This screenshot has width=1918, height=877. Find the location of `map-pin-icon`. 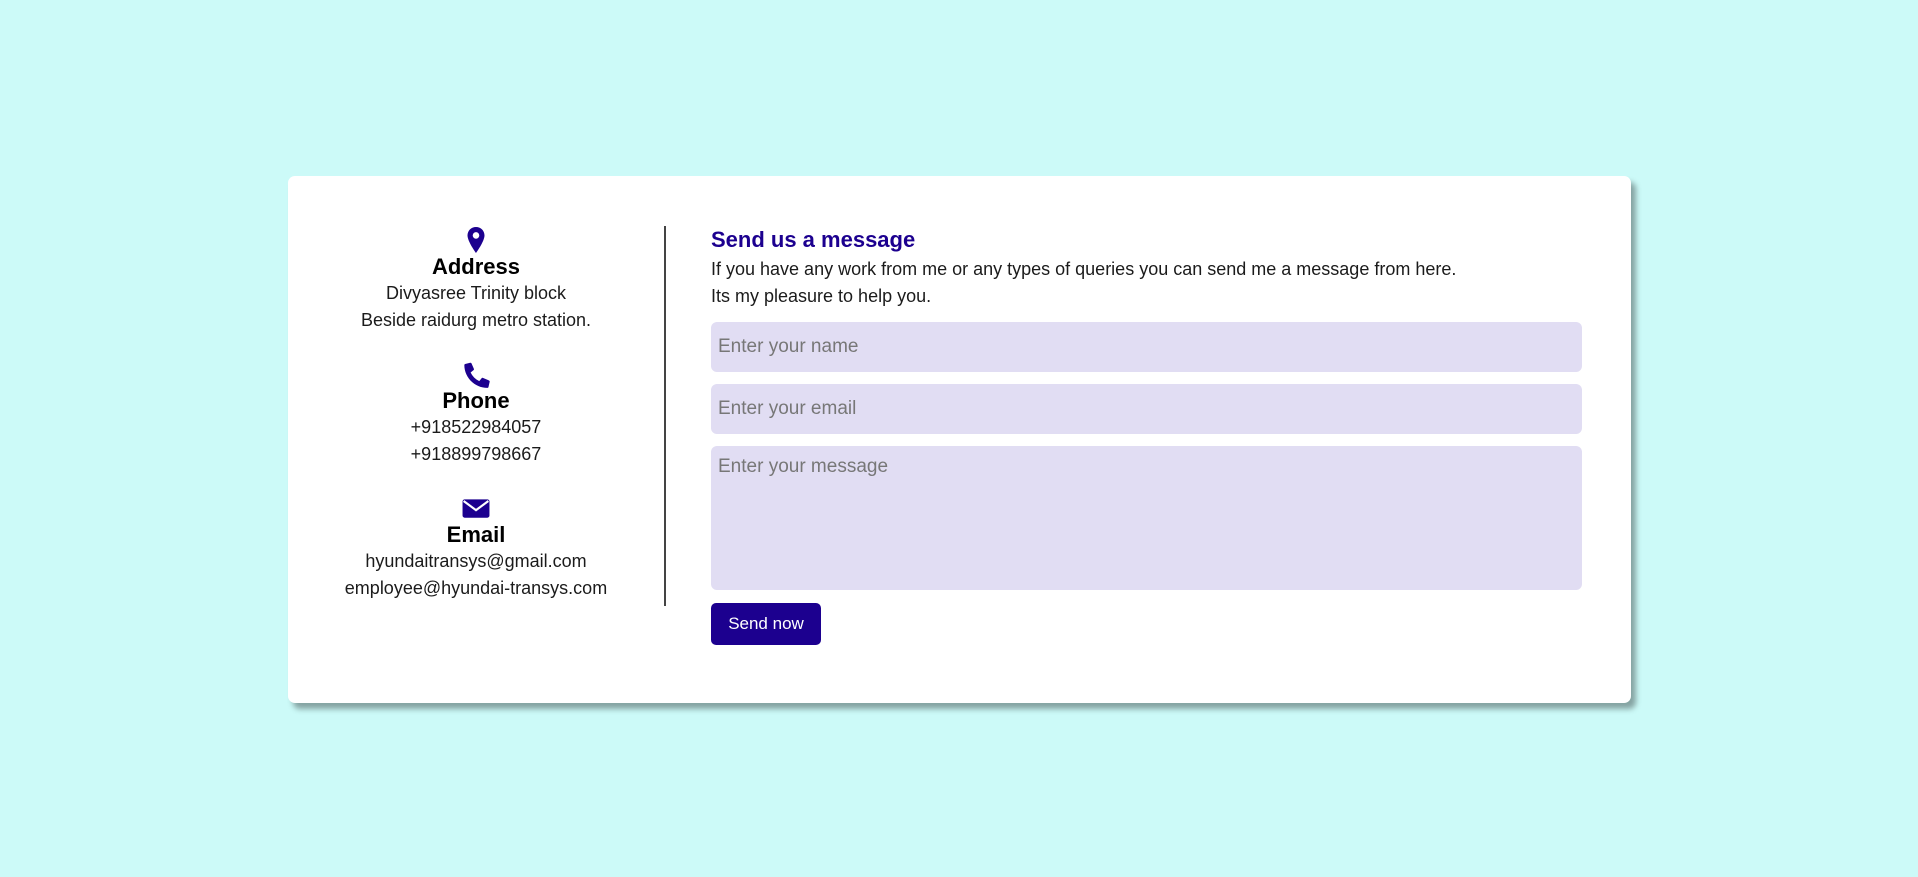

map-pin-icon is located at coordinates (476, 240).